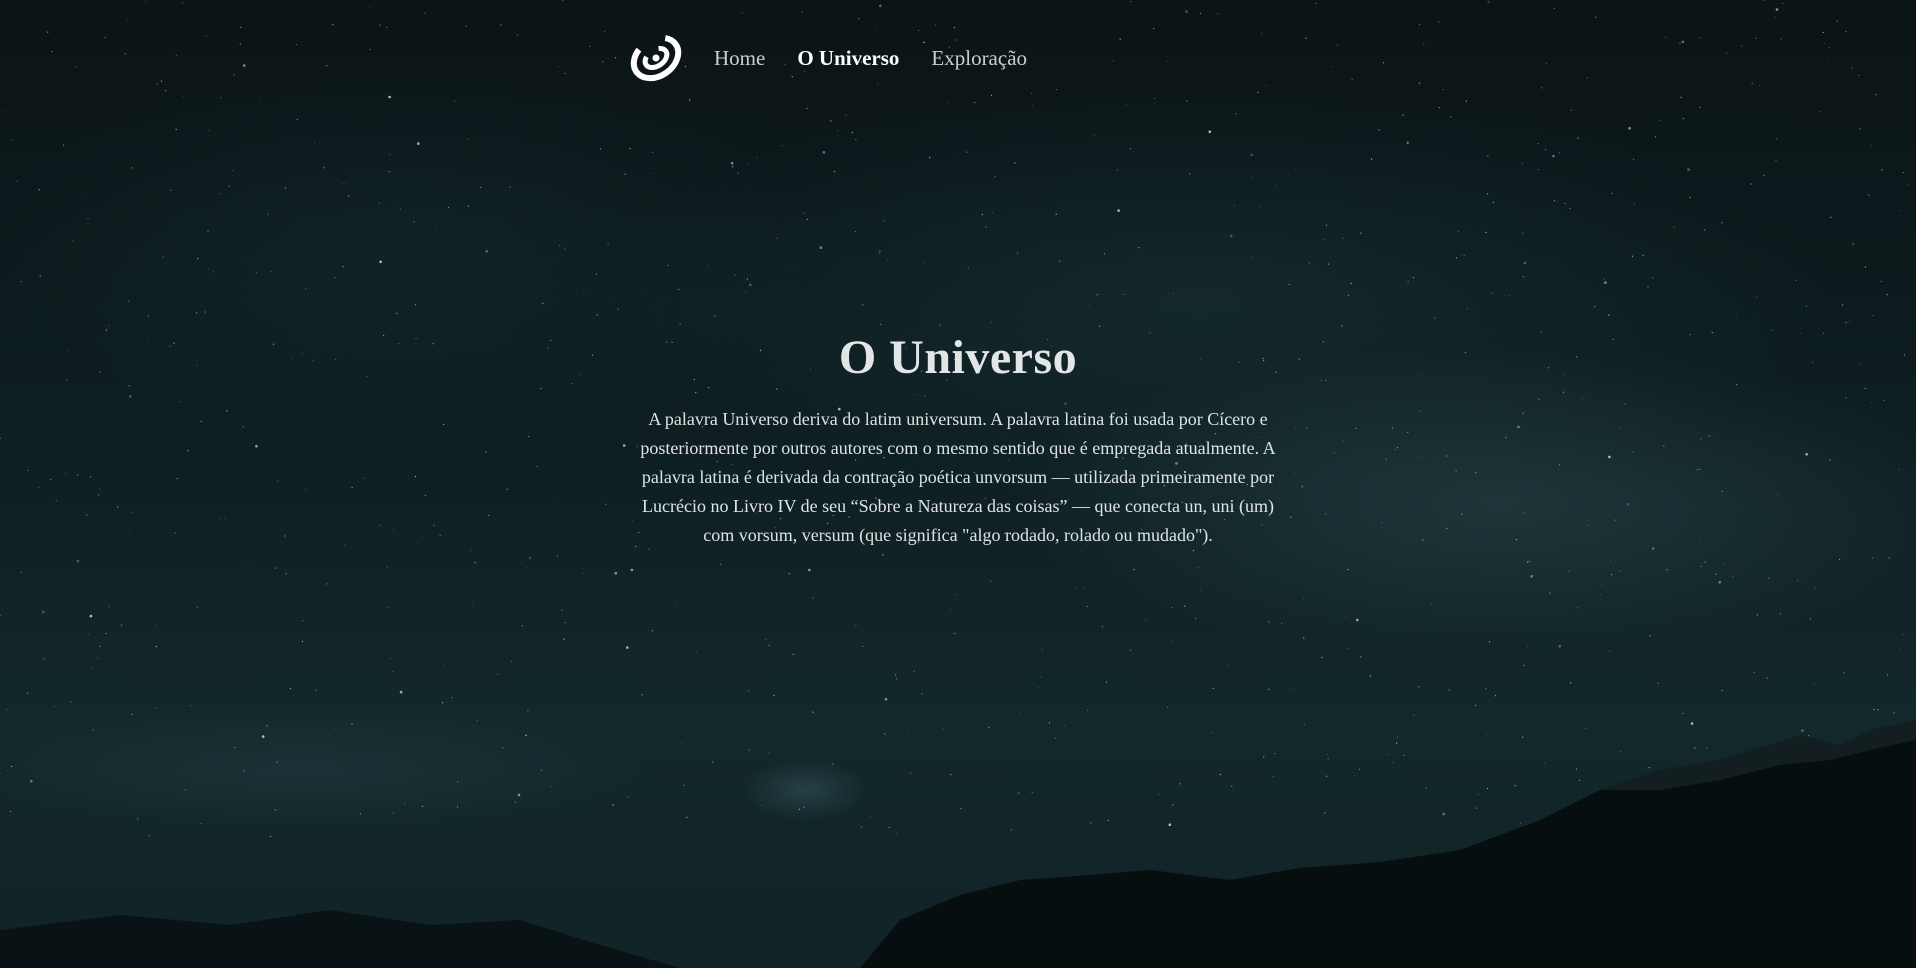 The height and width of the screenshot is (968, 1916). I want to click on nav-link-exploracao: Exploração, so click(979, 58).